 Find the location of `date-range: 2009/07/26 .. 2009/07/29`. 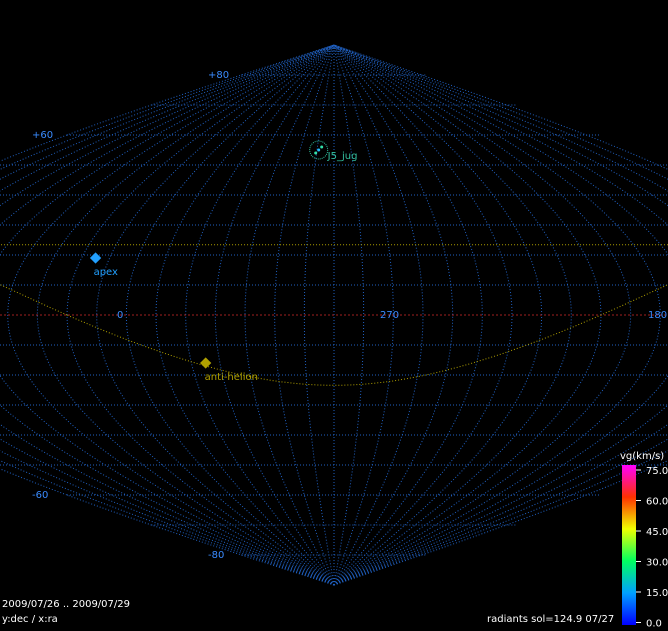

date-range: 2009/07/26 .. 2009/07/29 is located at coordinates (66, 604).